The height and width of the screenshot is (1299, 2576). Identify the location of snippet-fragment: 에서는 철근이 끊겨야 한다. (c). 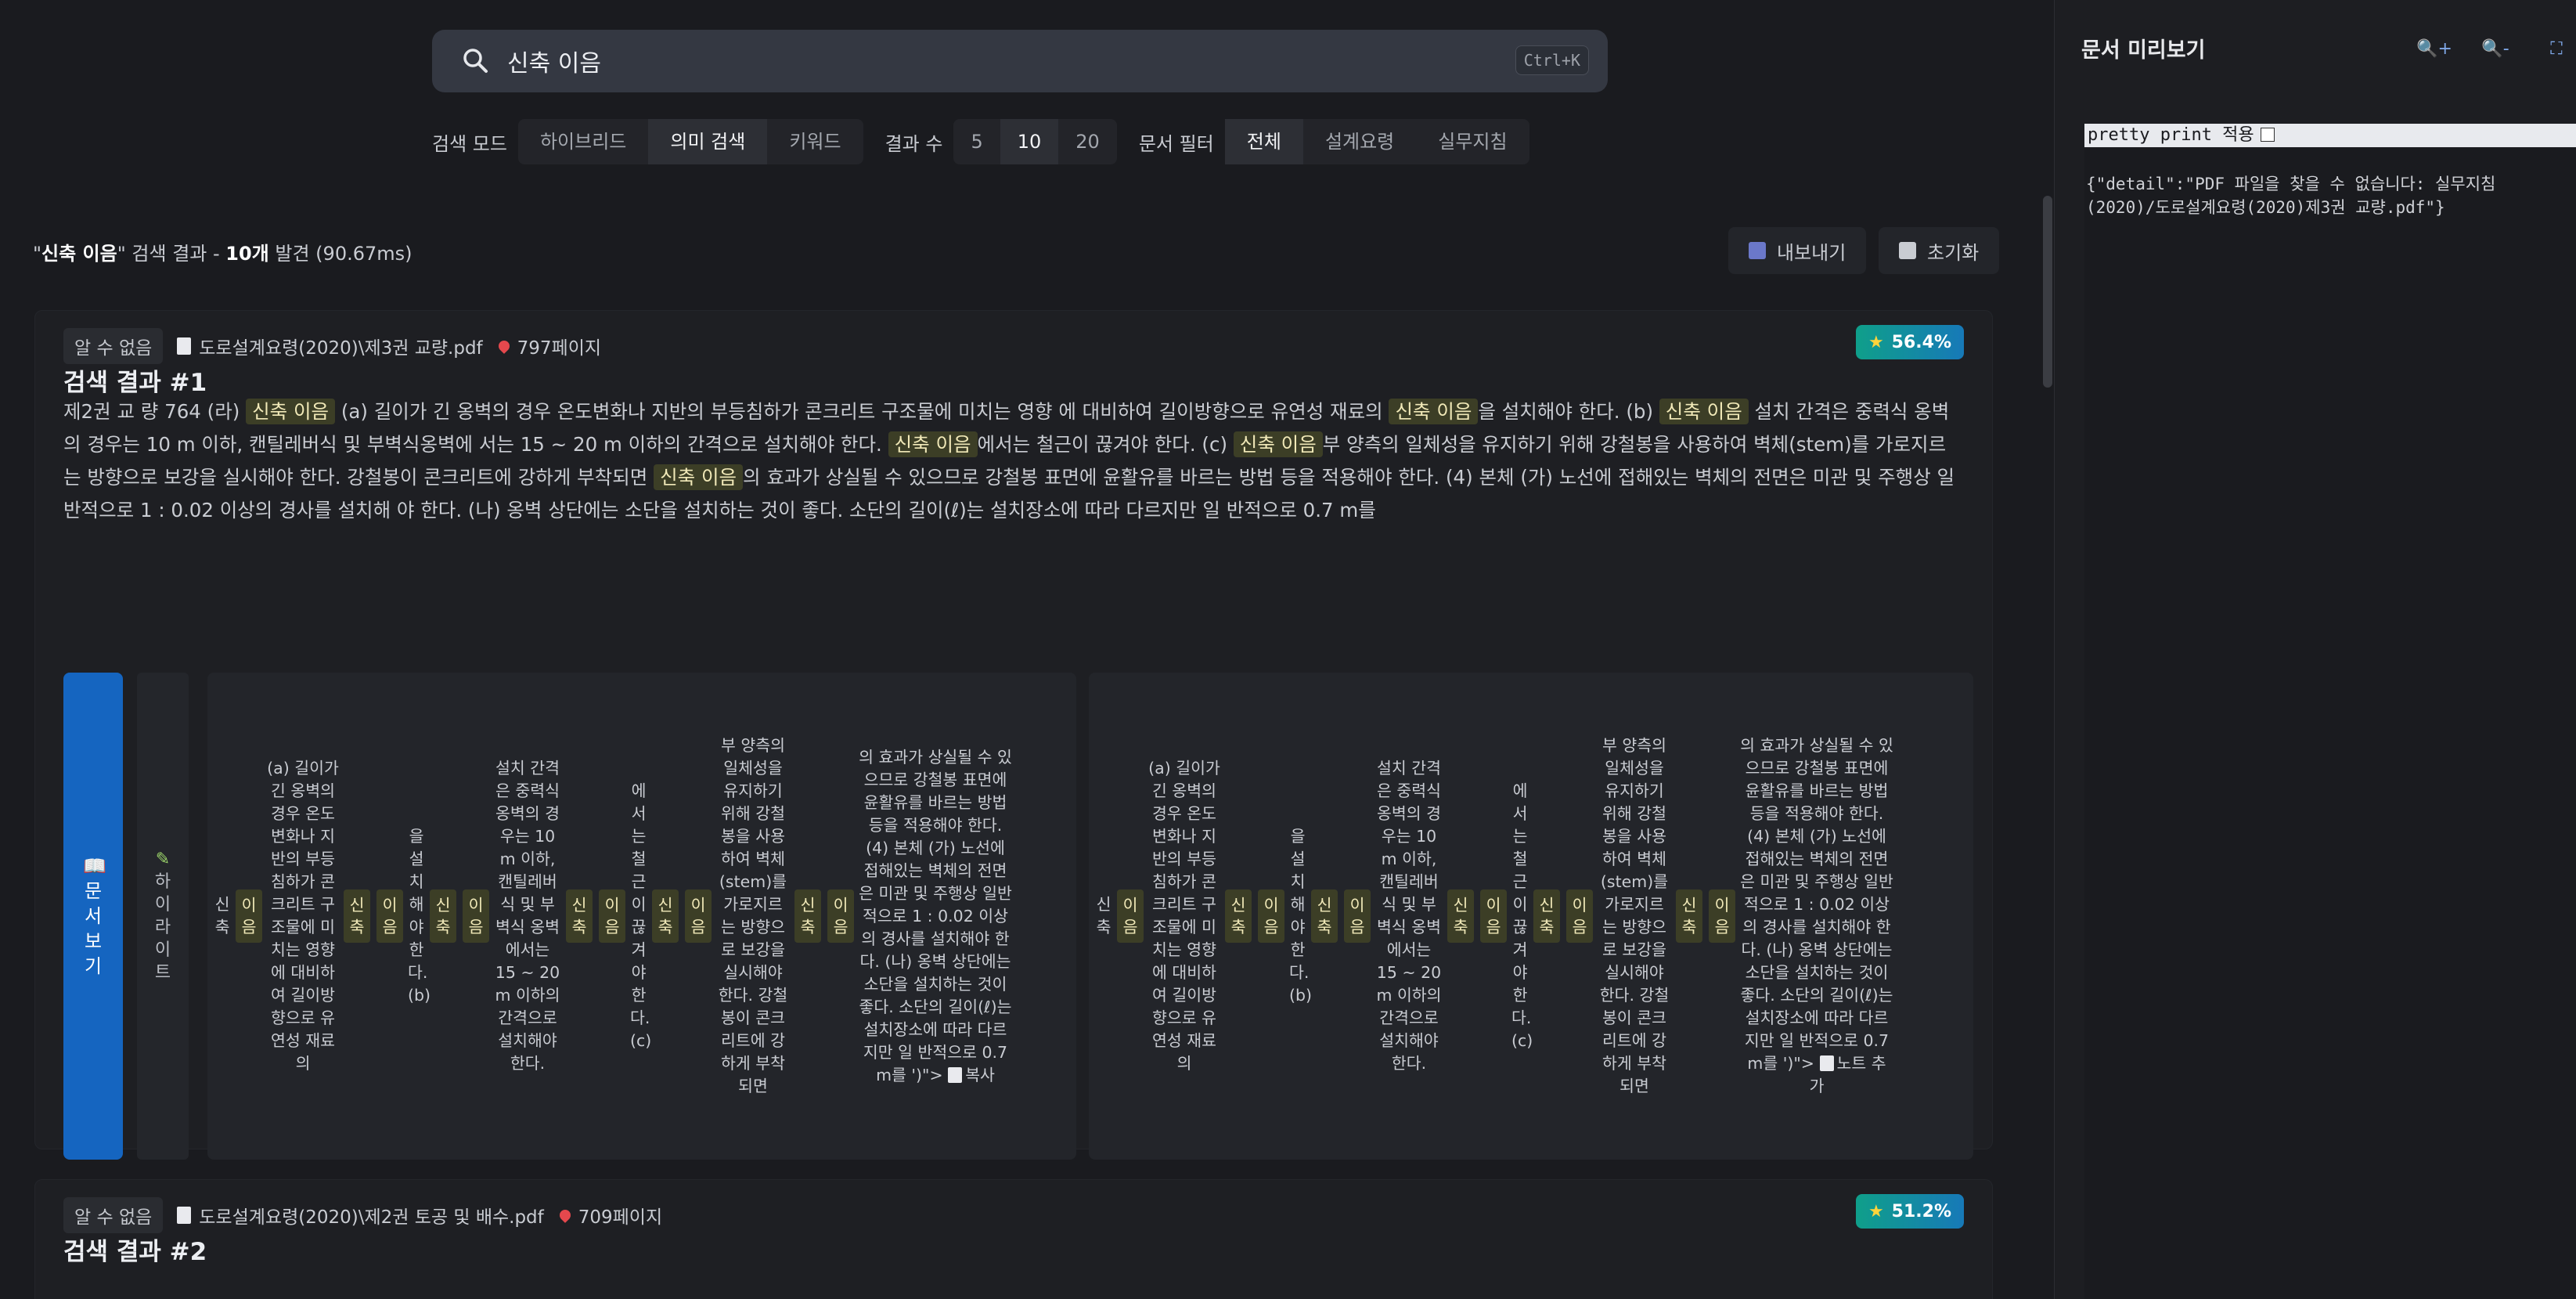
(1522, 915).